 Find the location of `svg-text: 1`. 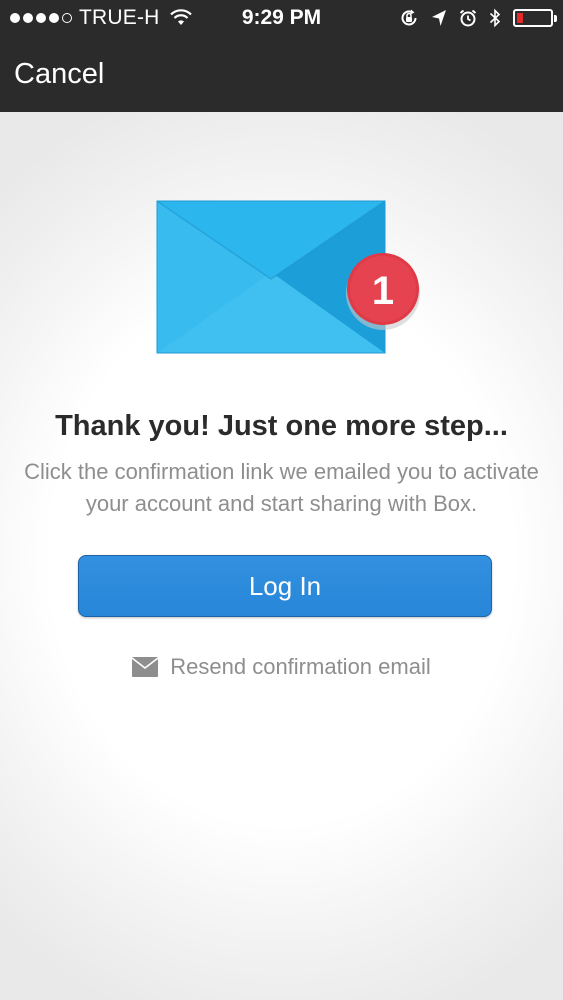

svg-text: 1 is located at coordinates (383, 291).